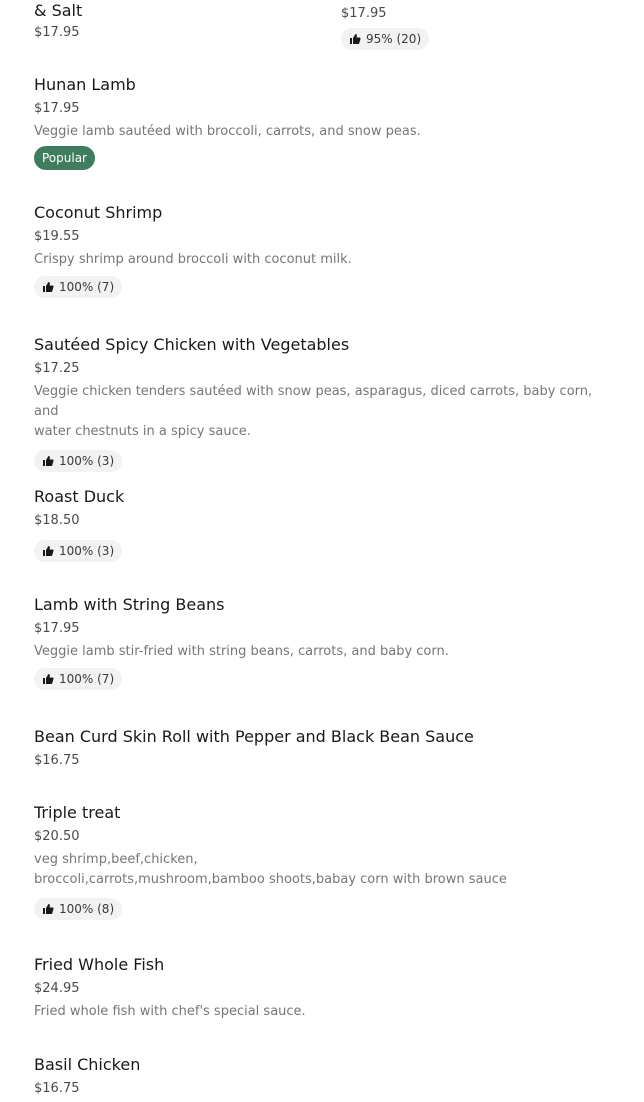  I want to click on menu-item: Roast Duck $18.50 100% (3), so click(324, 524).